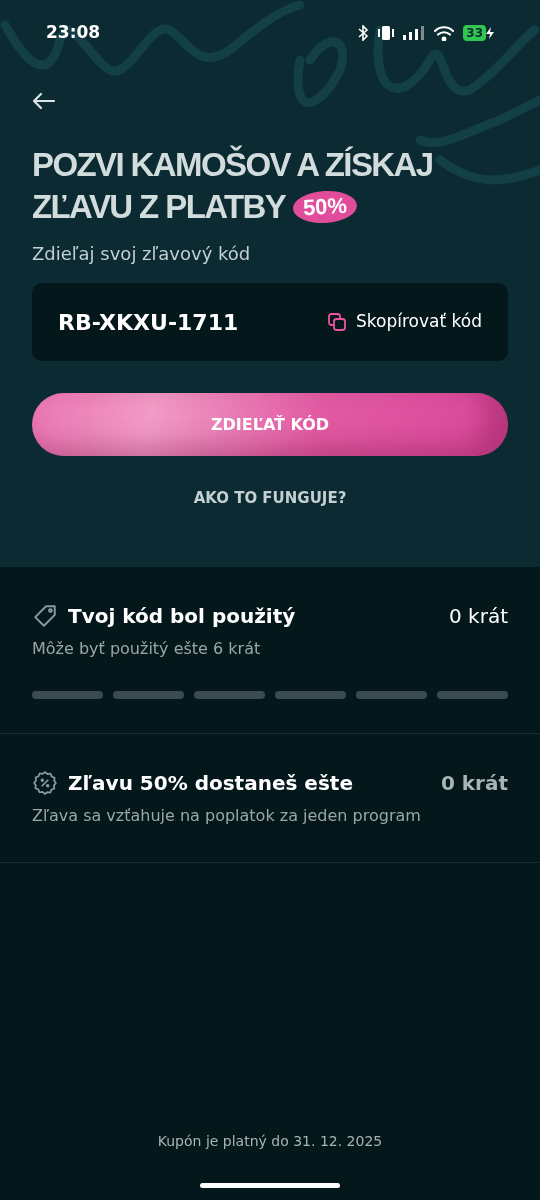 The width and height of the screenshot is (540, 1200). What do you see at coordinates (270, 1141) in the screenshot?
I see `coupon-validity: Kupón je platný do 31. 12. 2025` at bounding box center [270, 1141].